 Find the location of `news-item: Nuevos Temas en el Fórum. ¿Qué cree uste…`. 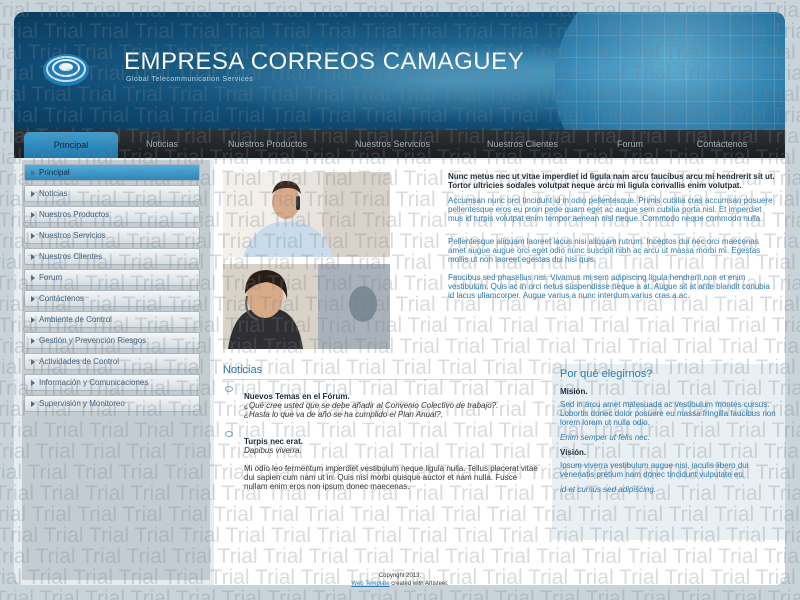

news-item: Nuevos Temas en el Fórum. ¿Qué cree uste… is located at coordinates (382, 402).